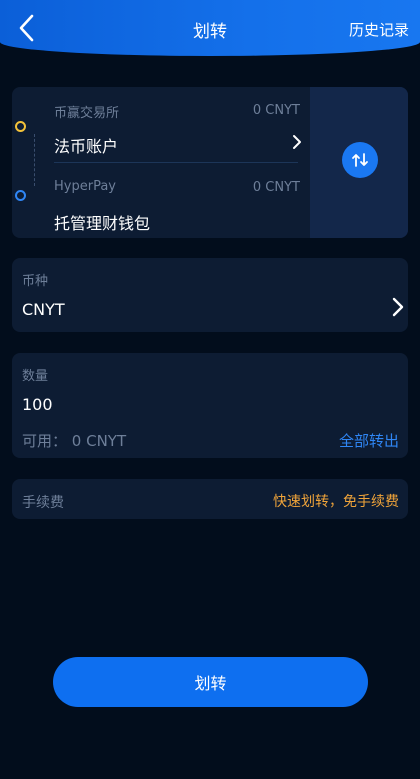 The width and height of the screenshot is (420, 779). I want to click on submit-transfer-button: 划转, so click(210, 682).